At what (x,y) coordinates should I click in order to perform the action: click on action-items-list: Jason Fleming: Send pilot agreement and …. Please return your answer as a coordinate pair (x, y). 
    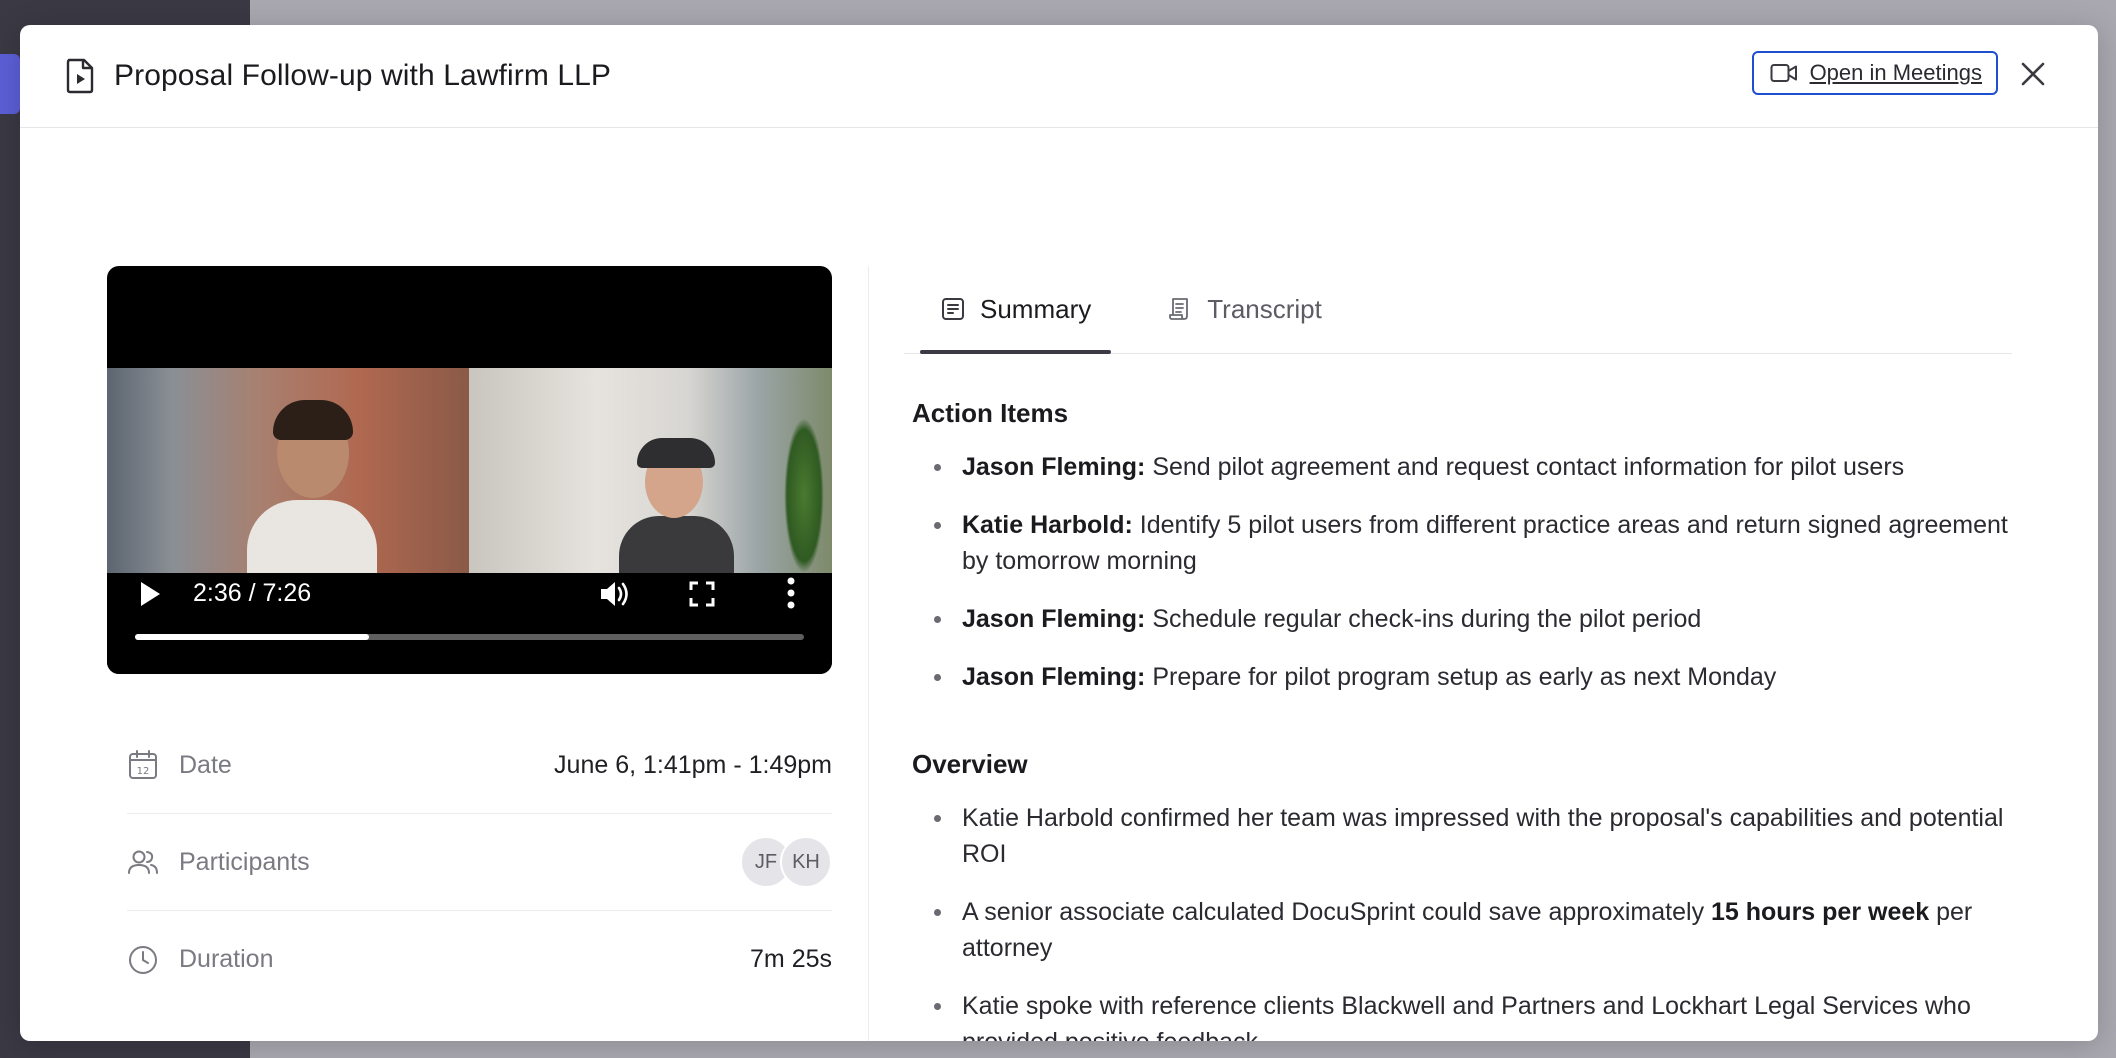
    Looking at the image, I should click on (1458, 572).